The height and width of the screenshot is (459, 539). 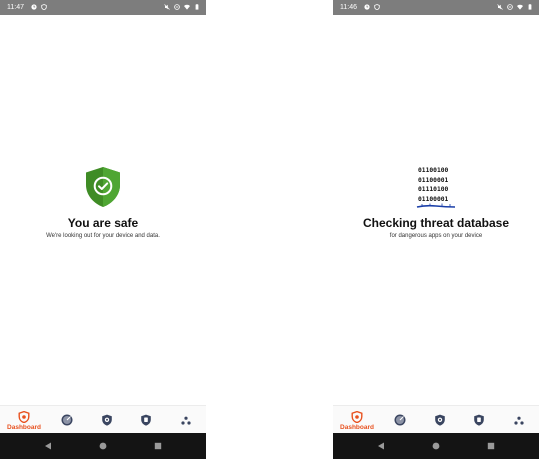 What do you see at coordinates (433, 170) in the screenshot?
I see `binary-line: 01100100` at bounding box center [433, 170].